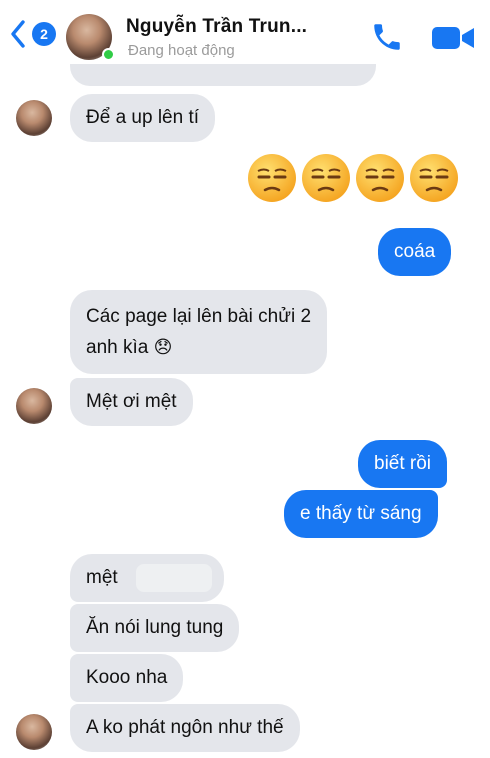  I want to click on incoming-message: Ăn nói lung tung, so click(155, 628).